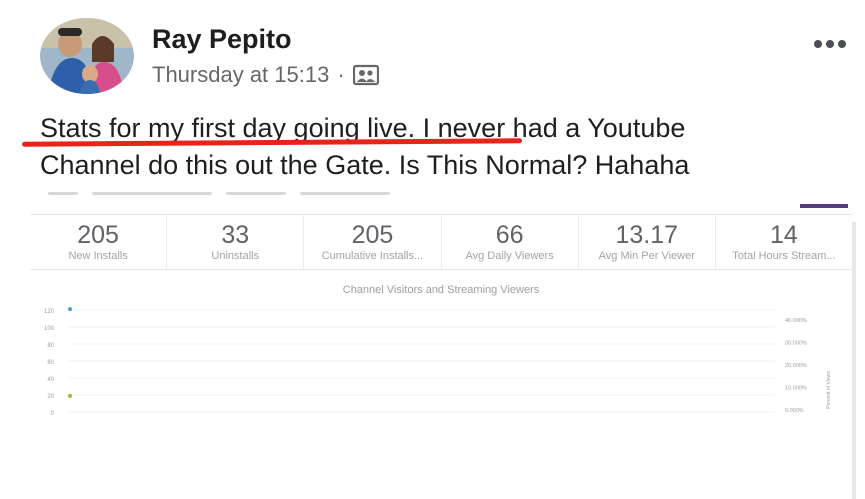 The image size is (865, 499). I want to click on avatar-photo, so click(87, 56).